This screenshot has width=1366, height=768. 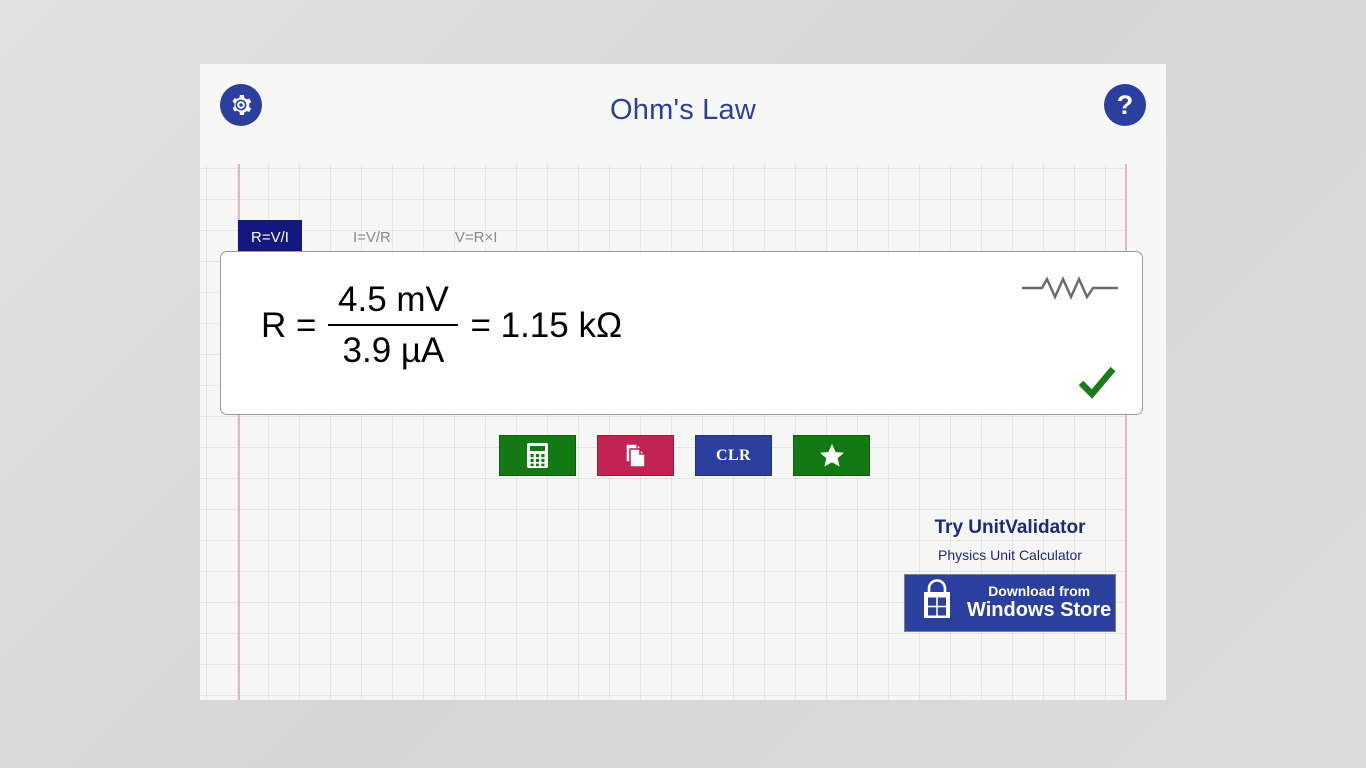 I want to click on formula-tabs: R=V/I I=V/R V=R×I, so click(x=374, y=237).